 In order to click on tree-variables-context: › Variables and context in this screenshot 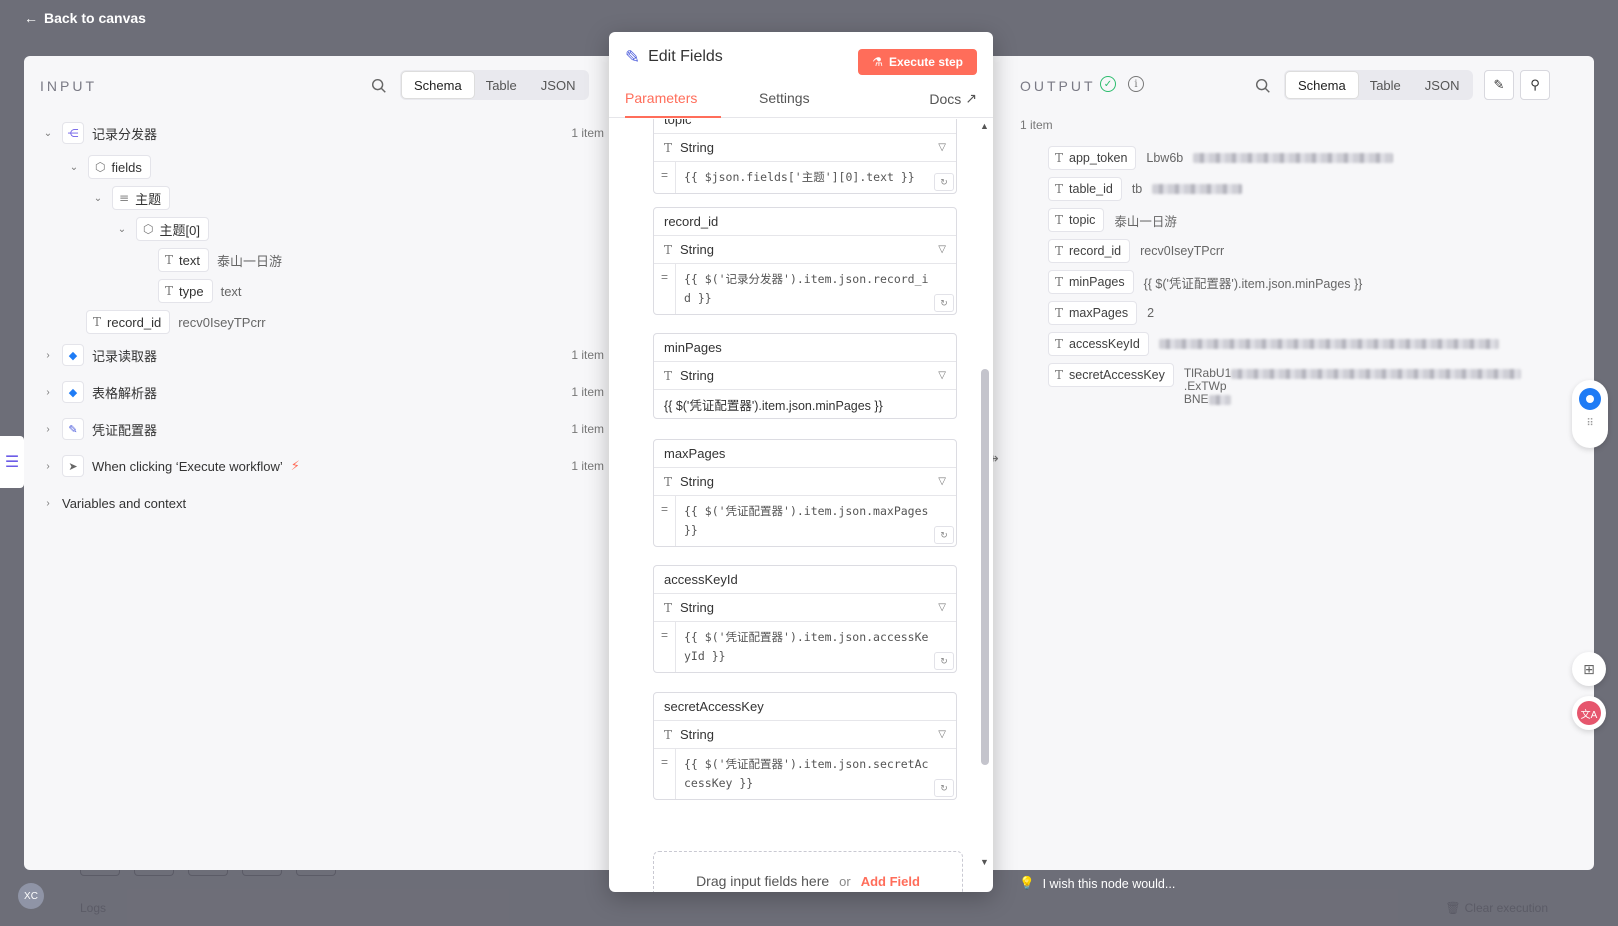, I will do `click(114, 503)`.